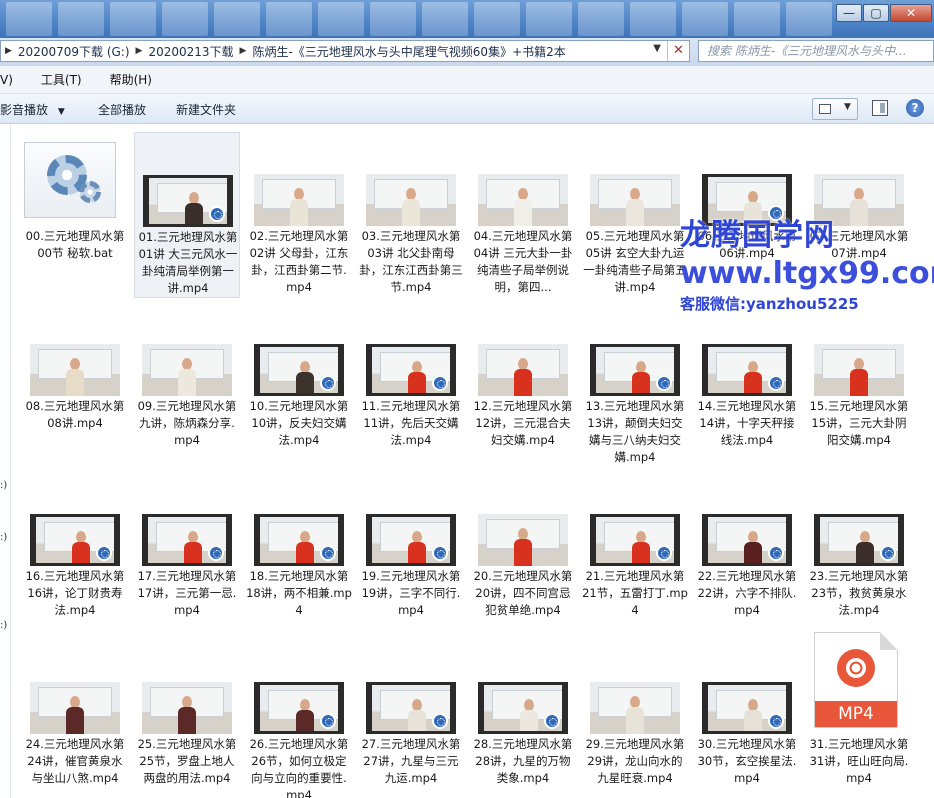  I want to click on file-item: 23.三元地理风水第23节，救贫黄泉水法.mp4, so click(859, 555).